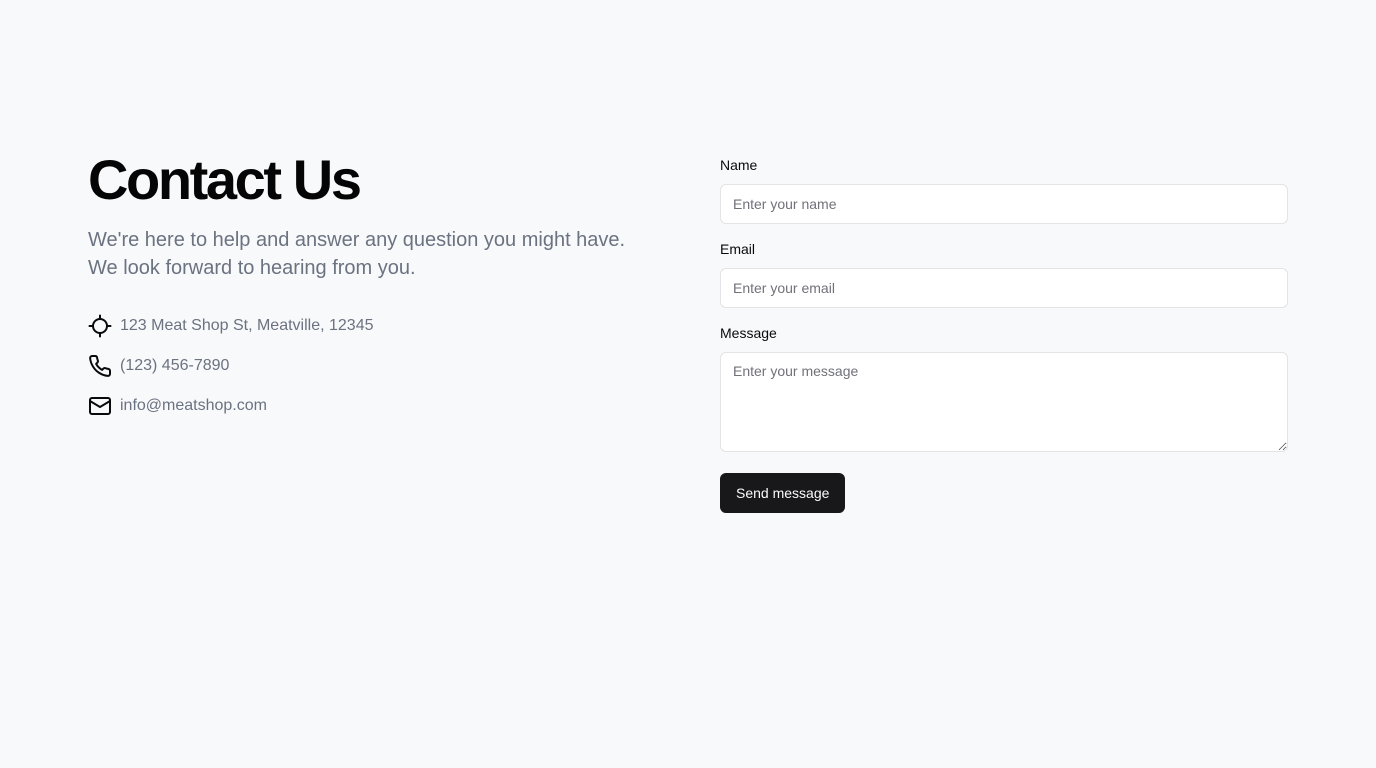 This screenshot has height=768, width=1376. I want to click on email-text: info@meatshop.com, so click(193, 405).